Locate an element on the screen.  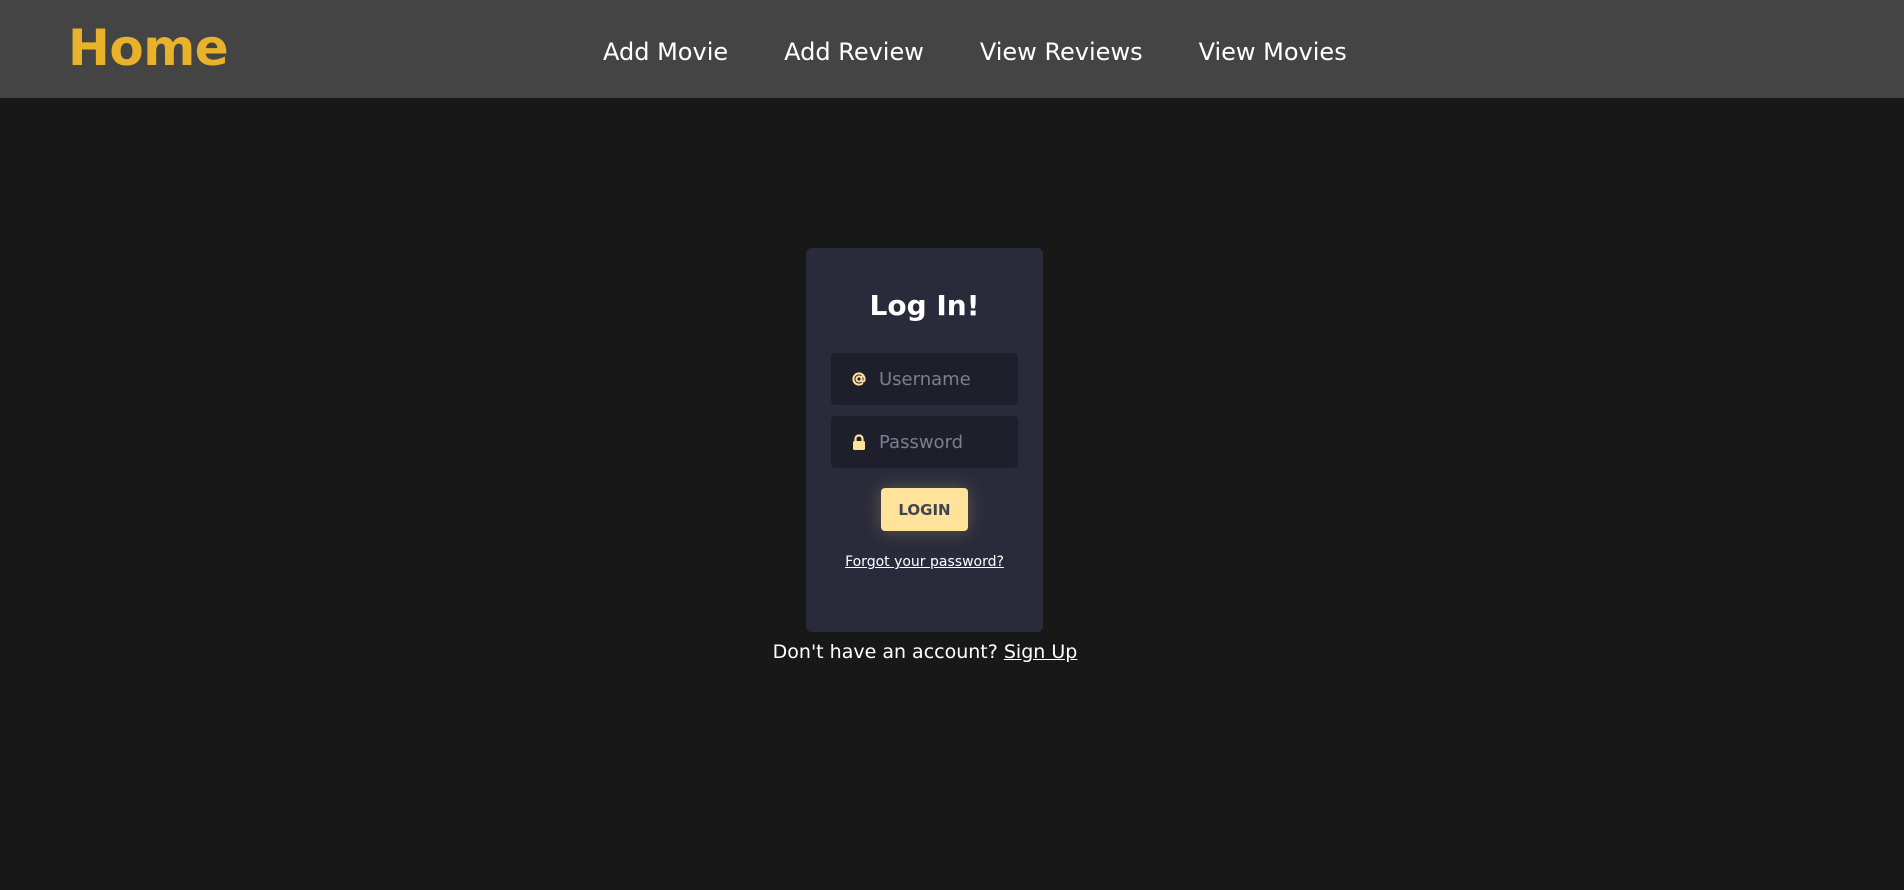
signup-prompt: Don't have an account? Sign Up is located at coordinates (925, 652).